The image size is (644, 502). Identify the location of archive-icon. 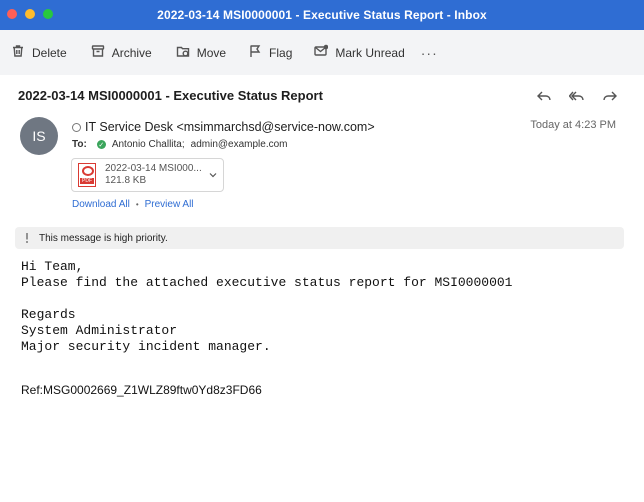
(98, 52).